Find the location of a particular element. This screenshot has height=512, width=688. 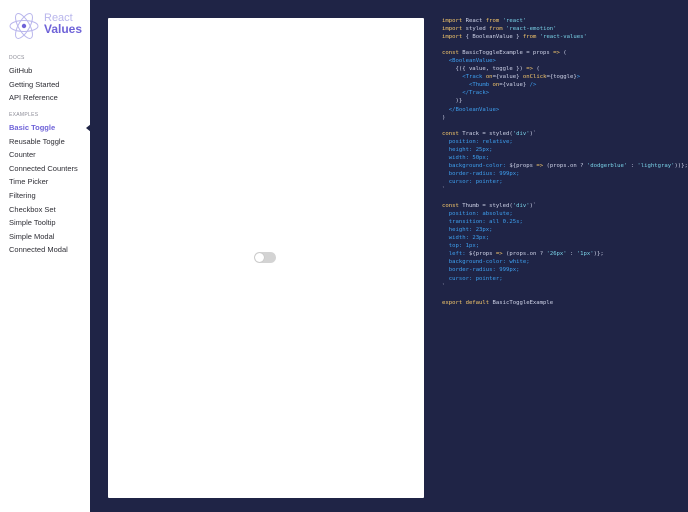

code-token: (props.on ? is located at coordinates (524, 254).